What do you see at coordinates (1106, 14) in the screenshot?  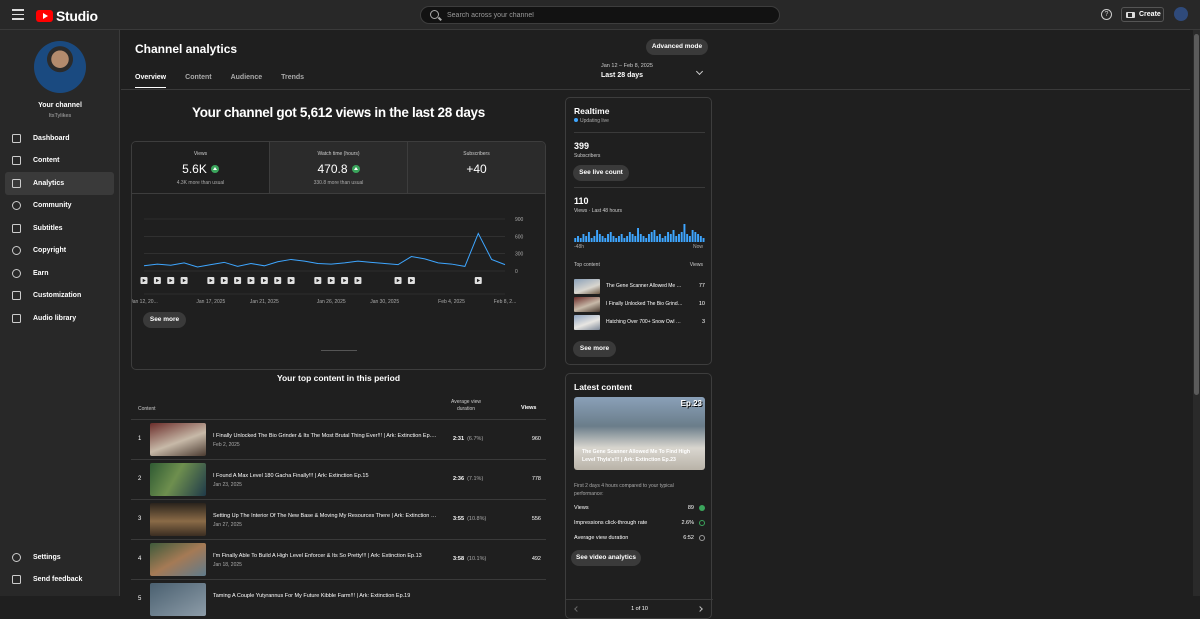 I see `help-icon: ?` at bounding box center [1106, 14].